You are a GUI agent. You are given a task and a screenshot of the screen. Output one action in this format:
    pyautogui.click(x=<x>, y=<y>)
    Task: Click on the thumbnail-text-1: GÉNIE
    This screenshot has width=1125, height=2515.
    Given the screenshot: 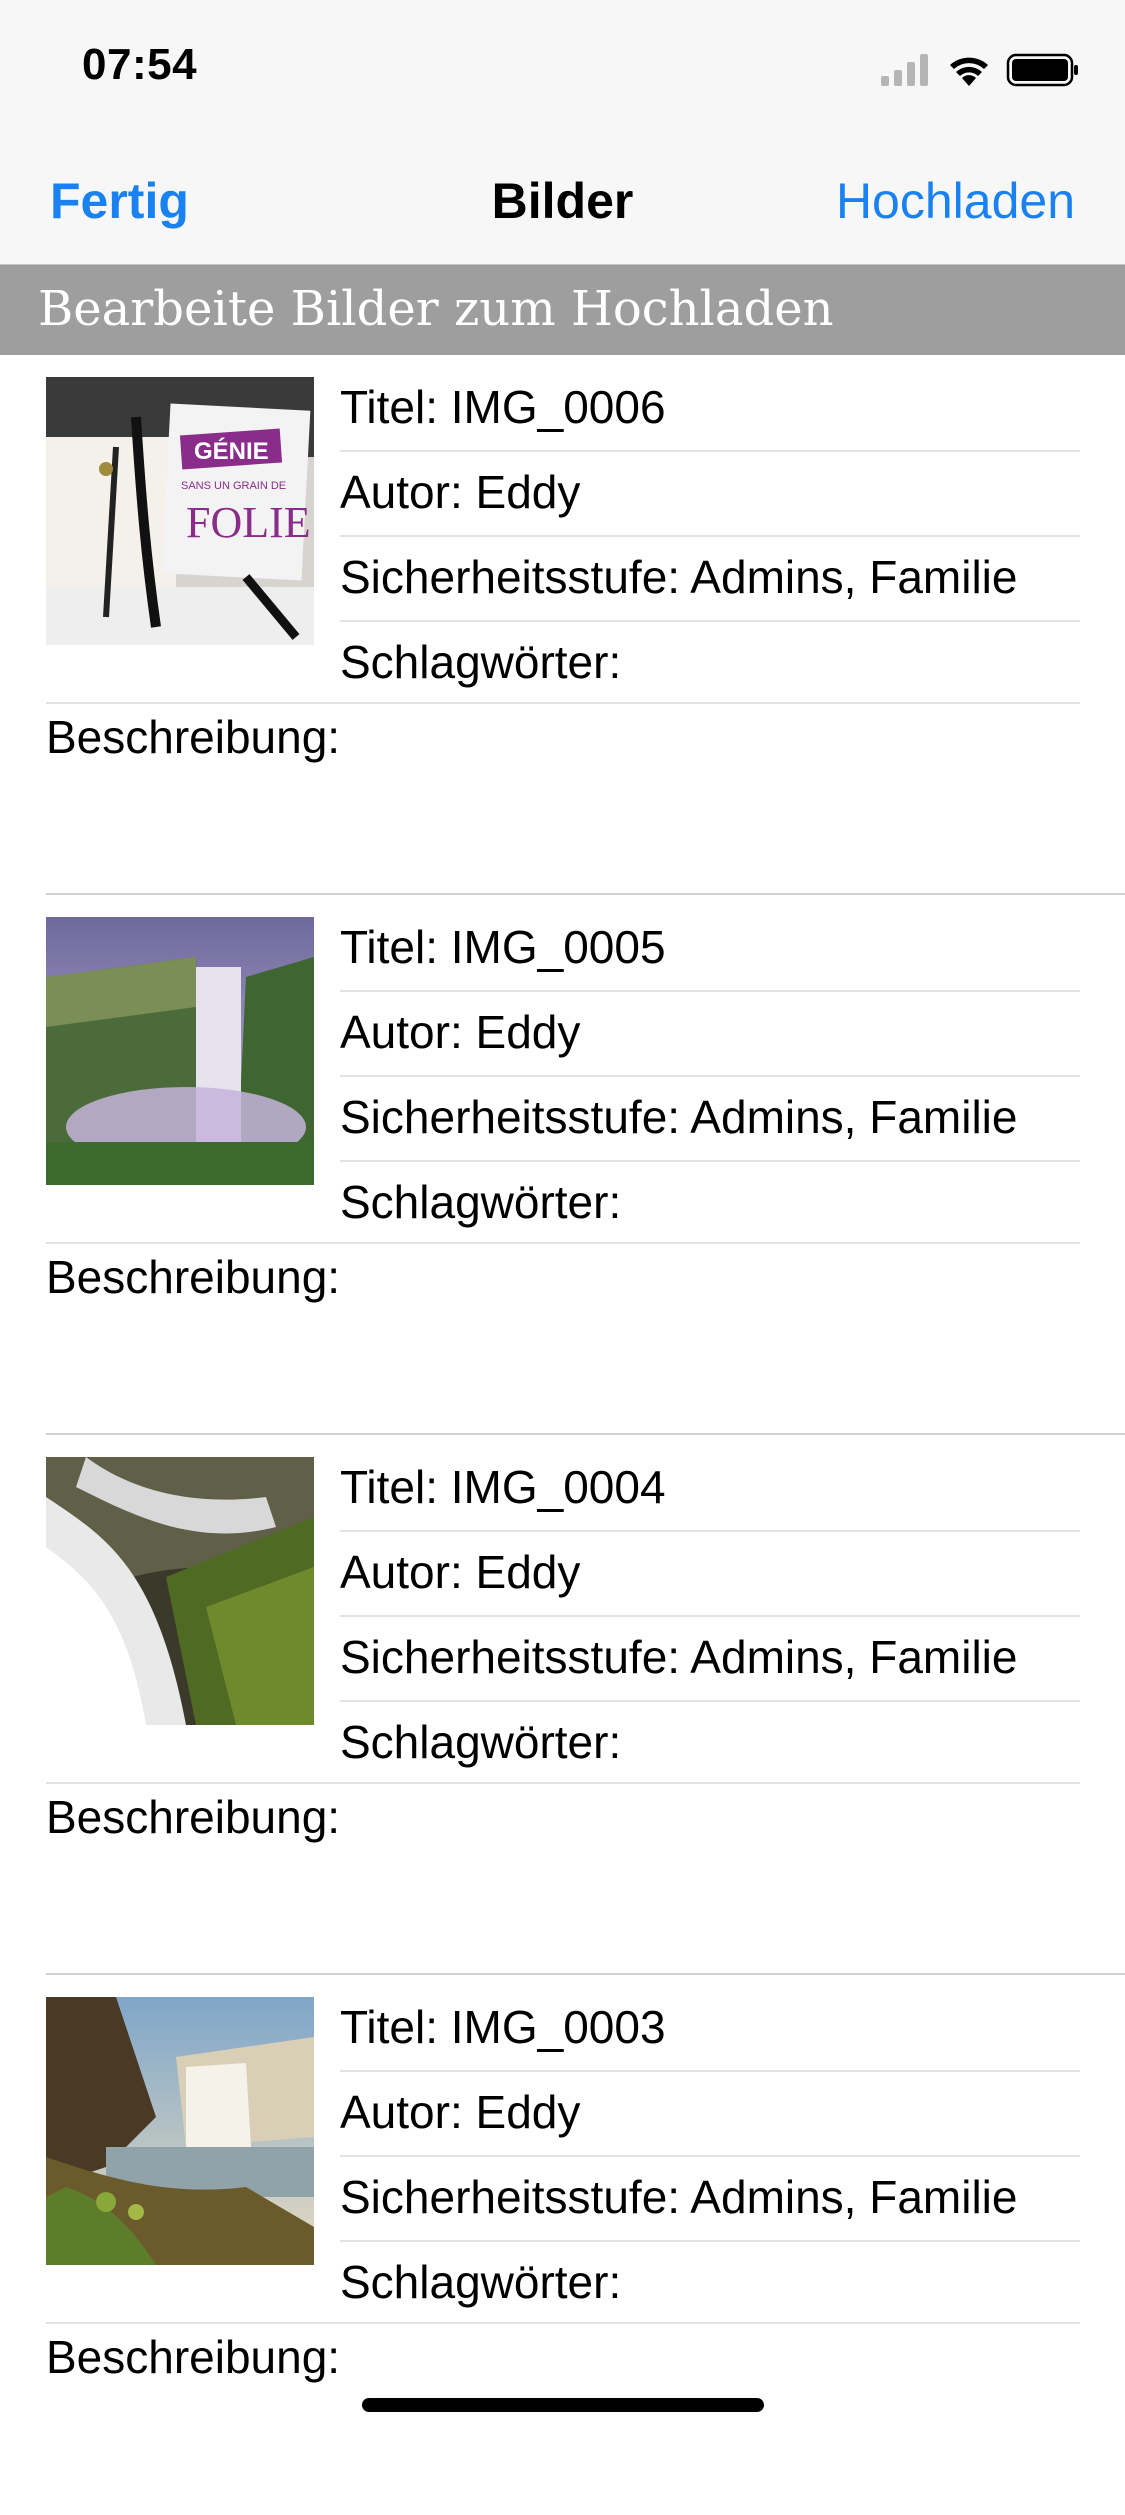 What is the action you would take?
    pyautogui.click(x=231, y=451)
    